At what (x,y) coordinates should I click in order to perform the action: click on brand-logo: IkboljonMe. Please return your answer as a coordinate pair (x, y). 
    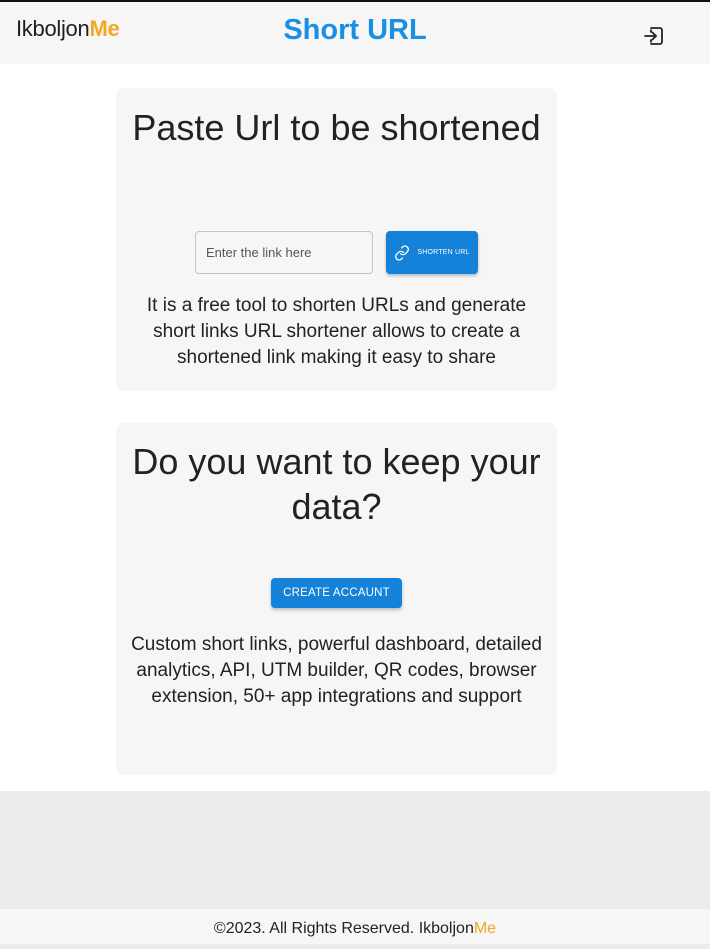
    Looking at the image, I should click on (68, 29).